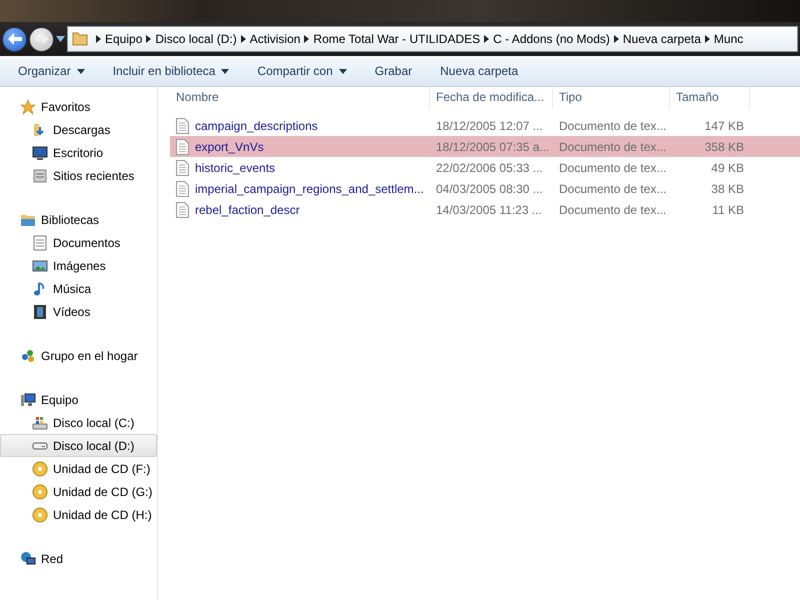  Describe the element at coordinates (78, 152) in the screenshot. I see `nav-item: Escritorio` at that location.